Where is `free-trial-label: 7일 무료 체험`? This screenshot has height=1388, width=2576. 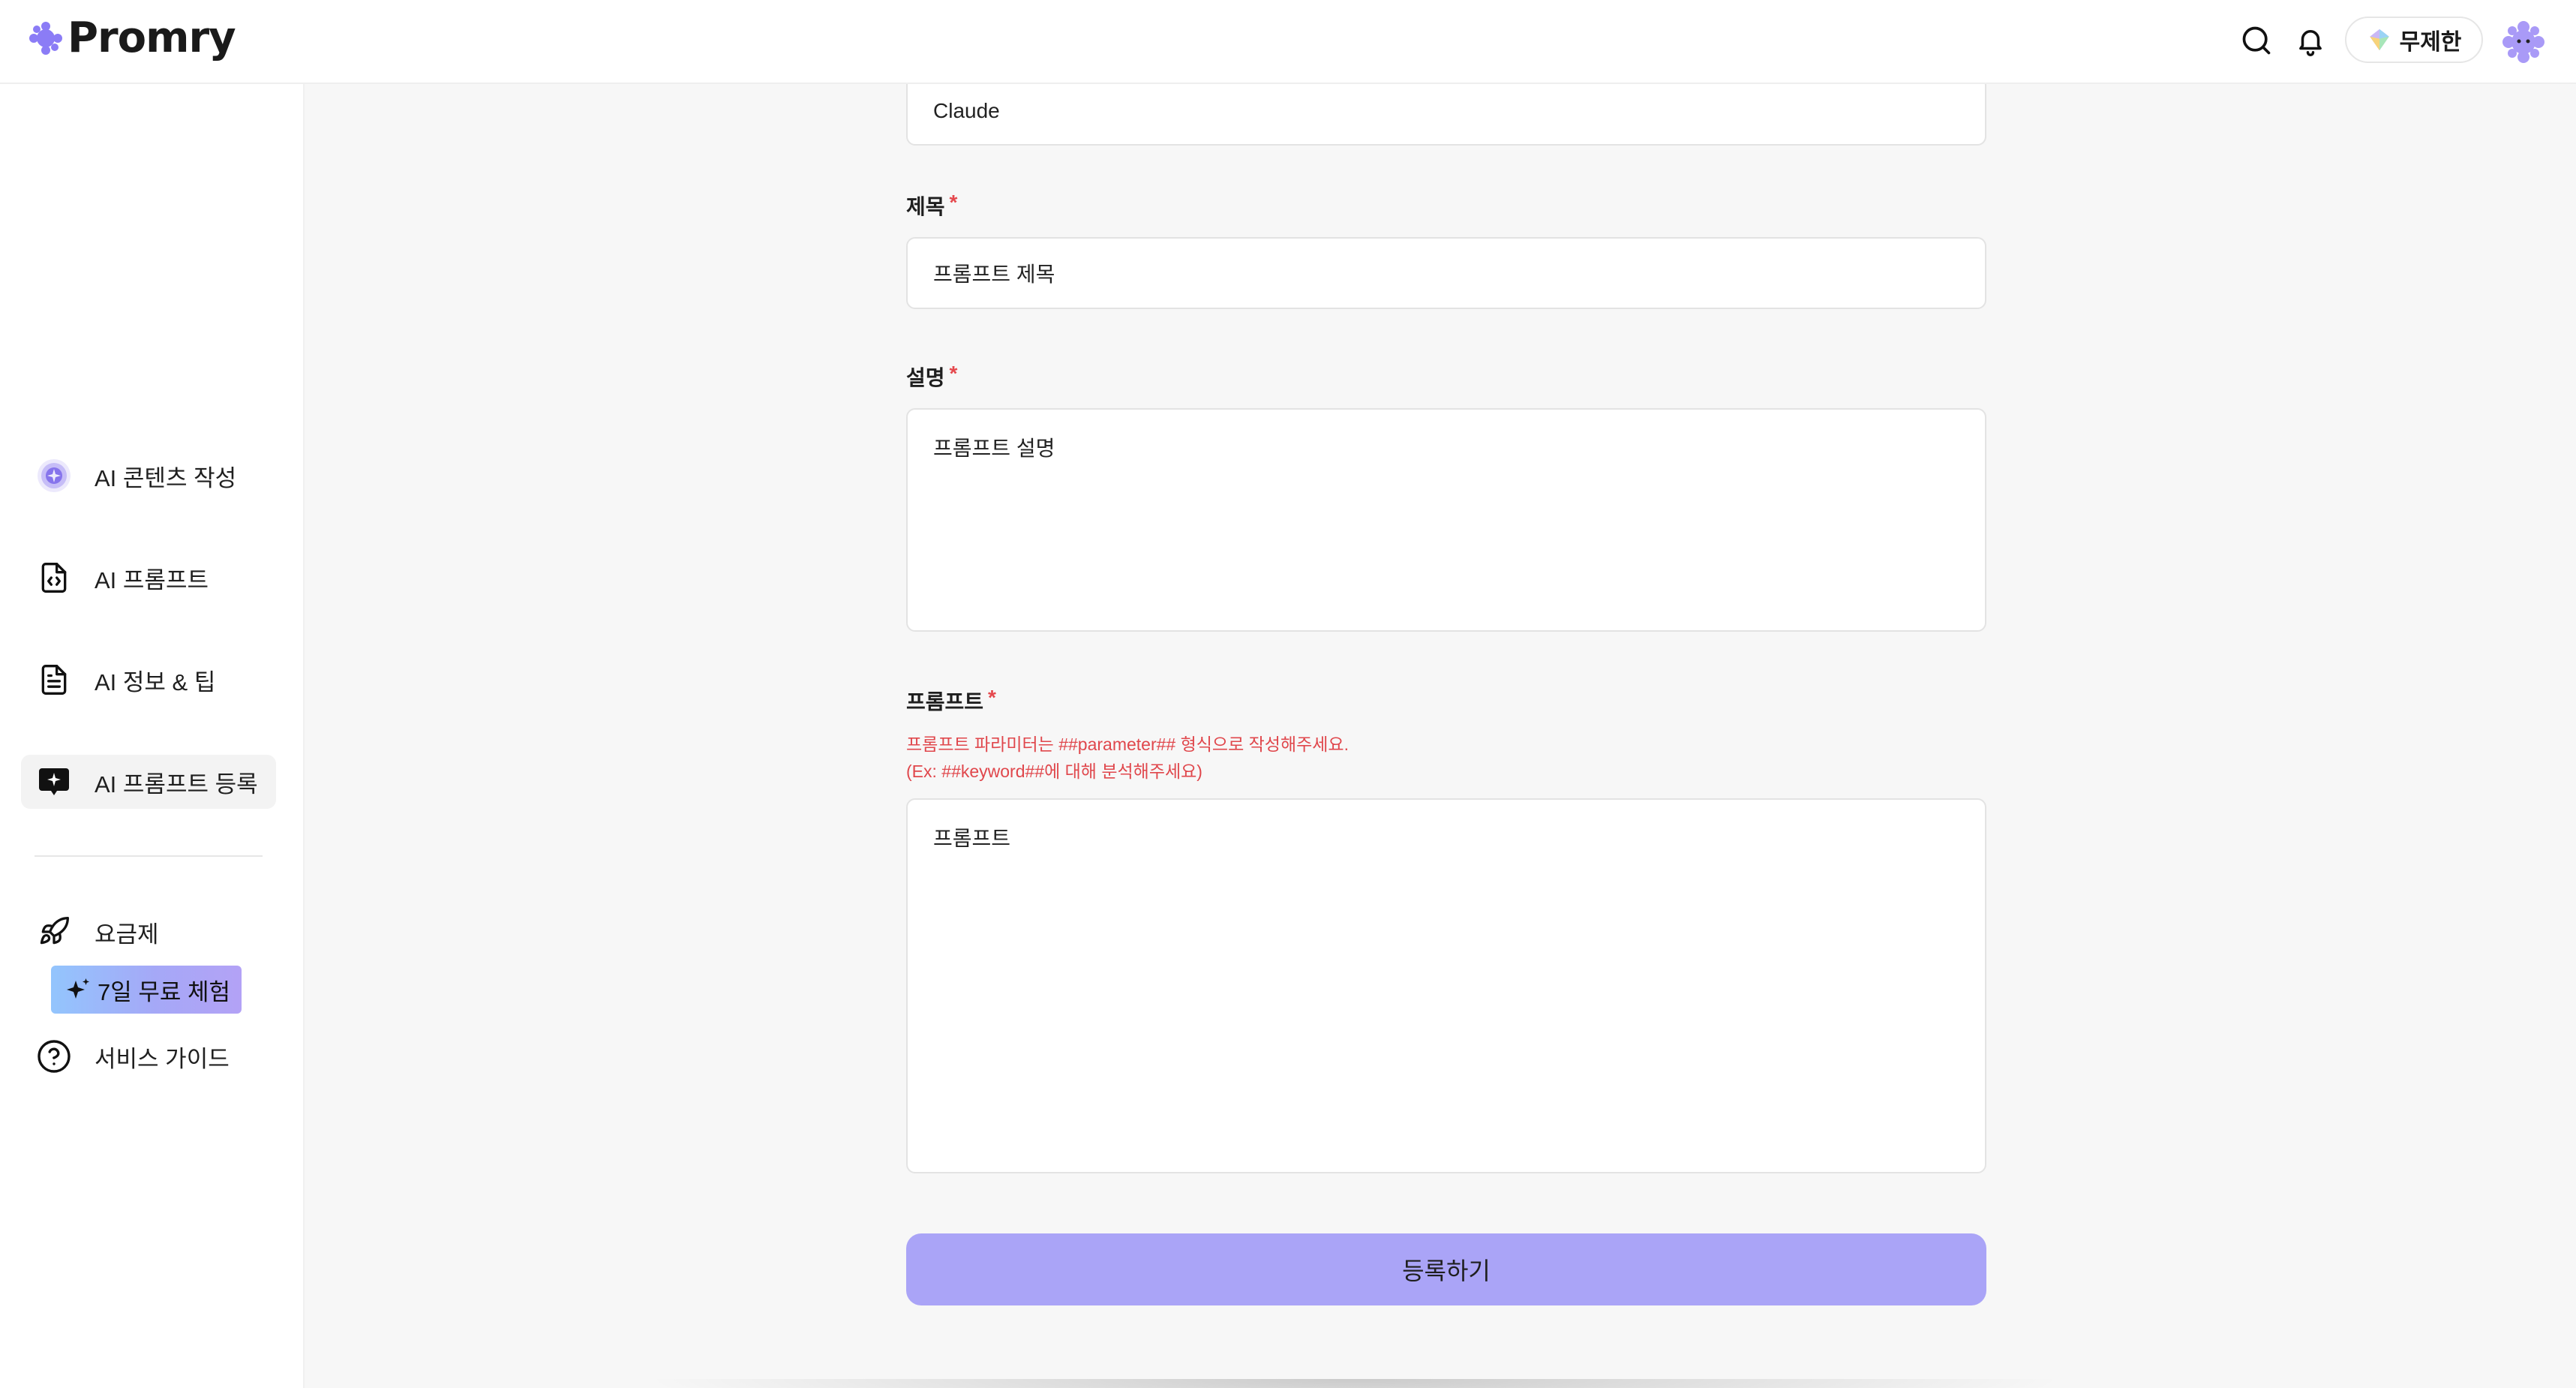
free-trial-label: 7일 무료 체험 is located at coordinates (164, 991).